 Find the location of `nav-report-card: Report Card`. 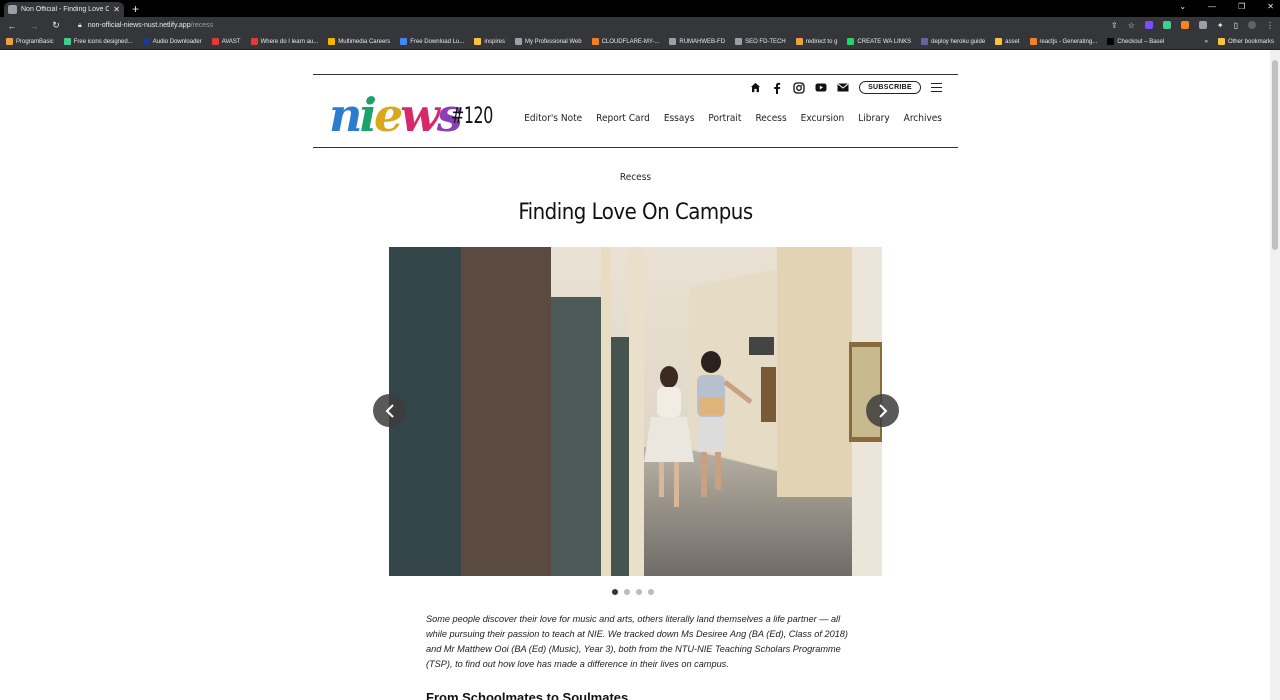

nav-report-card: Report Card is located at coordinates (623, 118).